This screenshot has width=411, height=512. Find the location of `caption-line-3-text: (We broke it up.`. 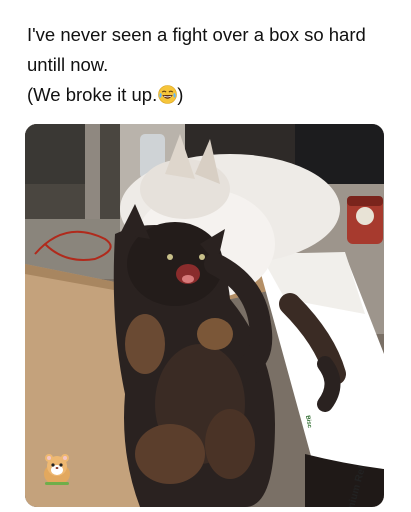

caption-line-3-text: (We broke it up. is located at coordinates (92, 94).